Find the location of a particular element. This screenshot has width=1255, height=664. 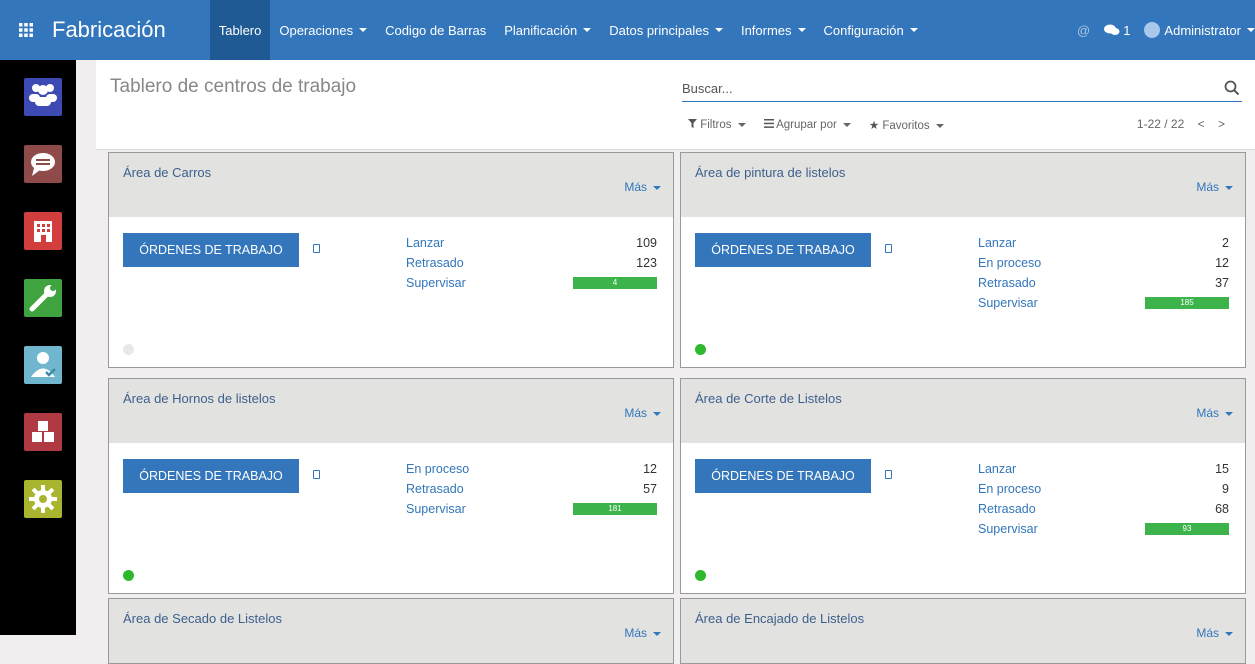

card-header: Área de Corte de Listelos Más is located at coordinates (963, 411).